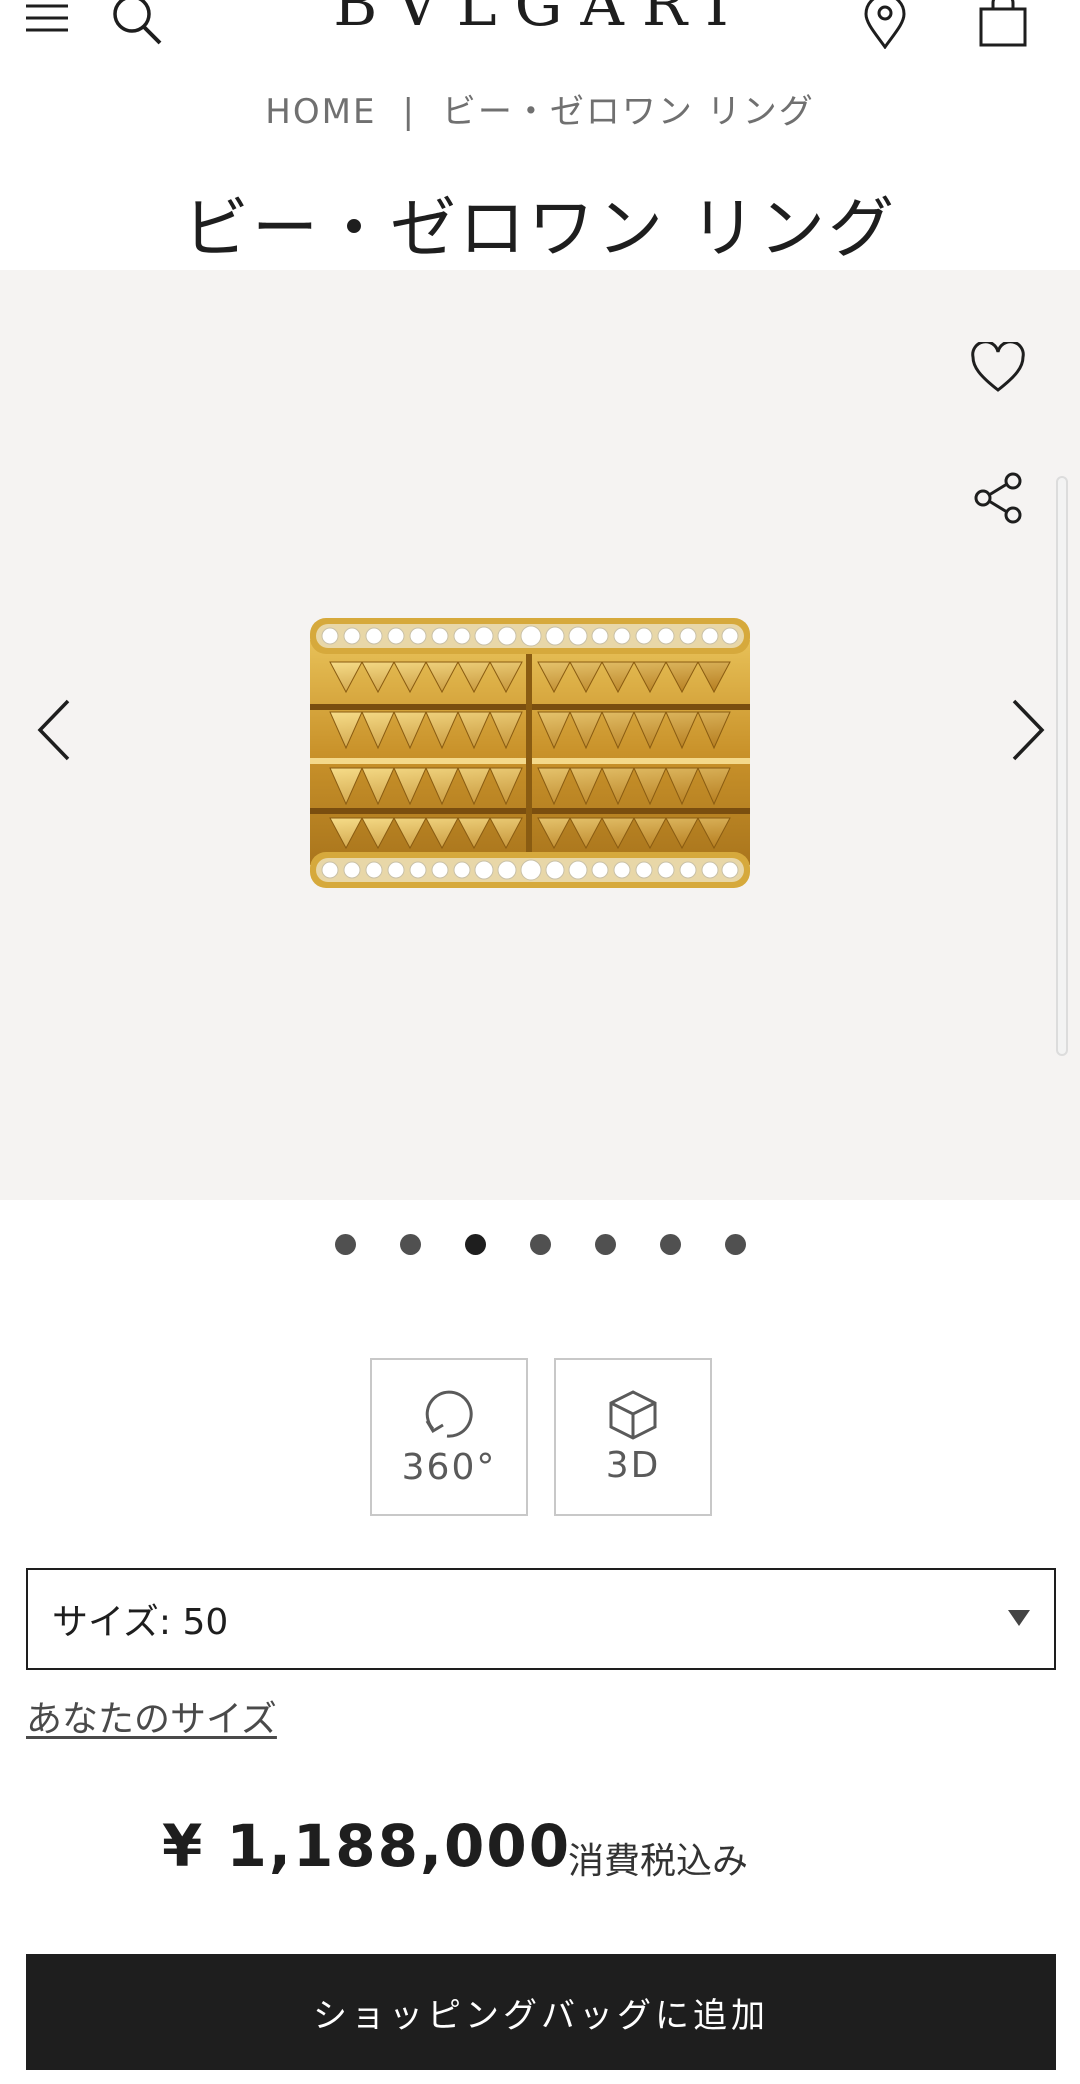 The image size is (1080, 2084). I want to click on view-3d-label: 3D, so click(633, 1465).